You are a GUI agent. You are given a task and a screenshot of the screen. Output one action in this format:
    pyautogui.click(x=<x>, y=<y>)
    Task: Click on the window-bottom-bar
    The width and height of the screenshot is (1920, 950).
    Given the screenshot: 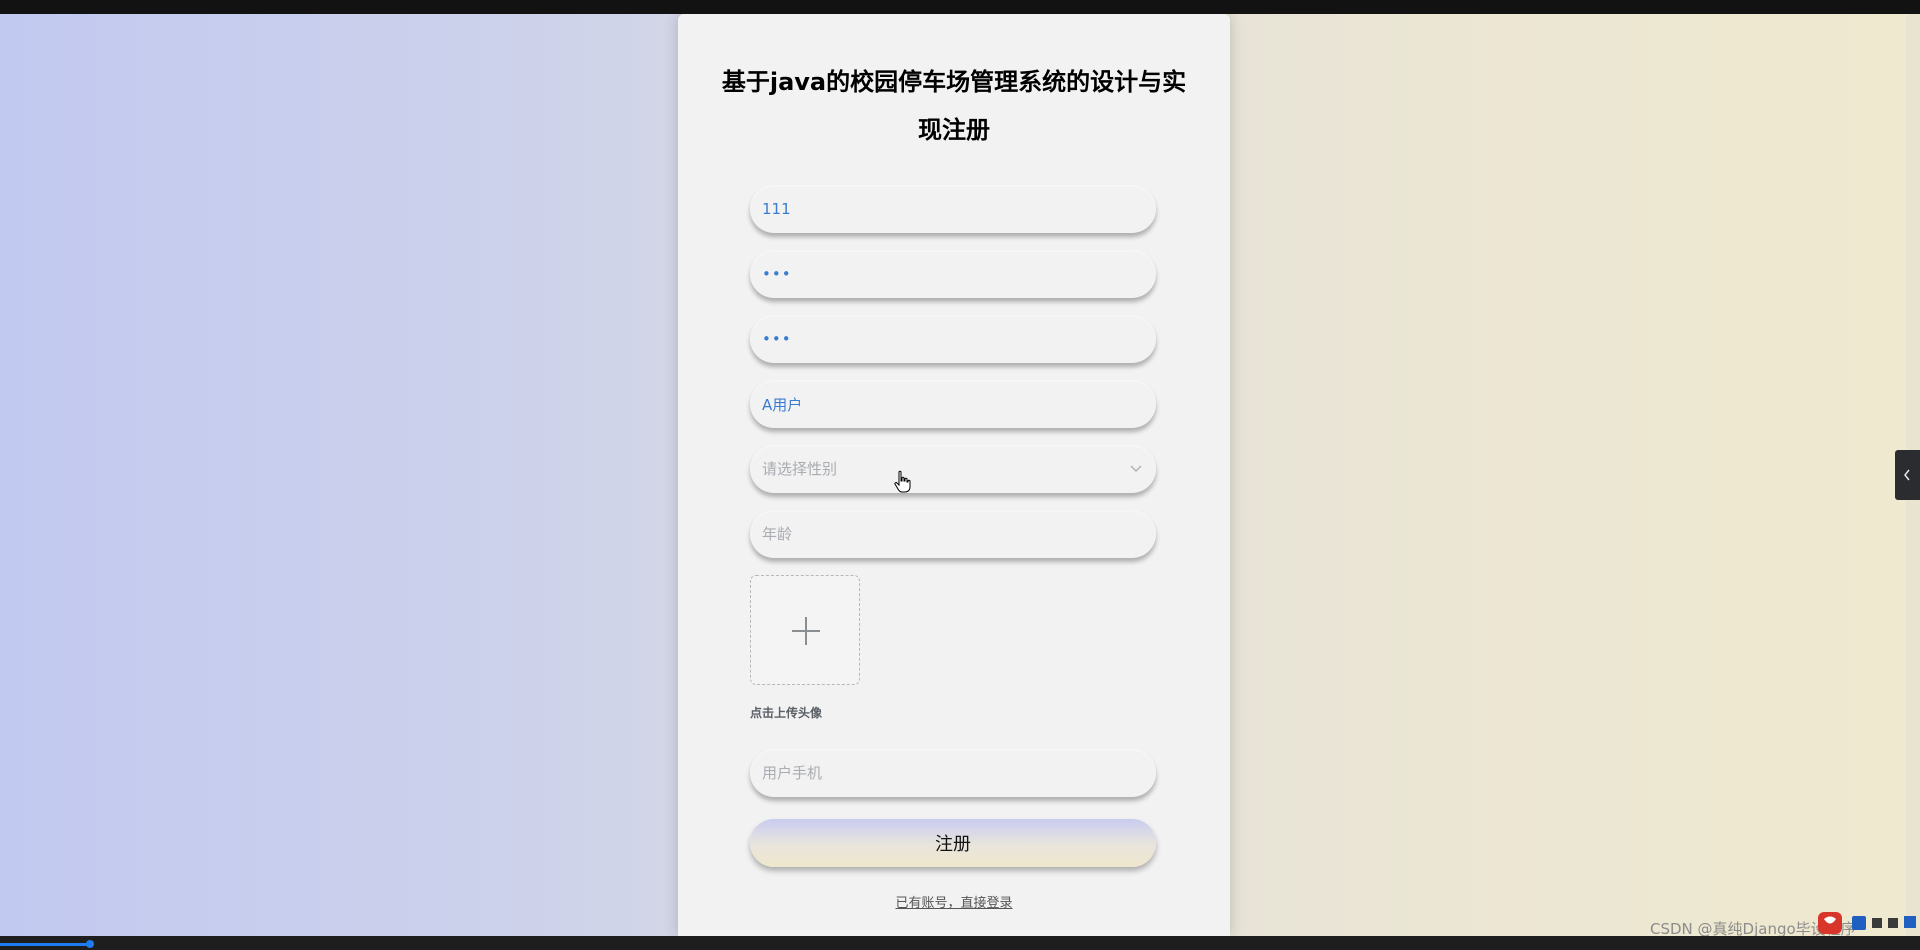 What is the action you would take?
    pyautogui.click(x=960, y=943)
    